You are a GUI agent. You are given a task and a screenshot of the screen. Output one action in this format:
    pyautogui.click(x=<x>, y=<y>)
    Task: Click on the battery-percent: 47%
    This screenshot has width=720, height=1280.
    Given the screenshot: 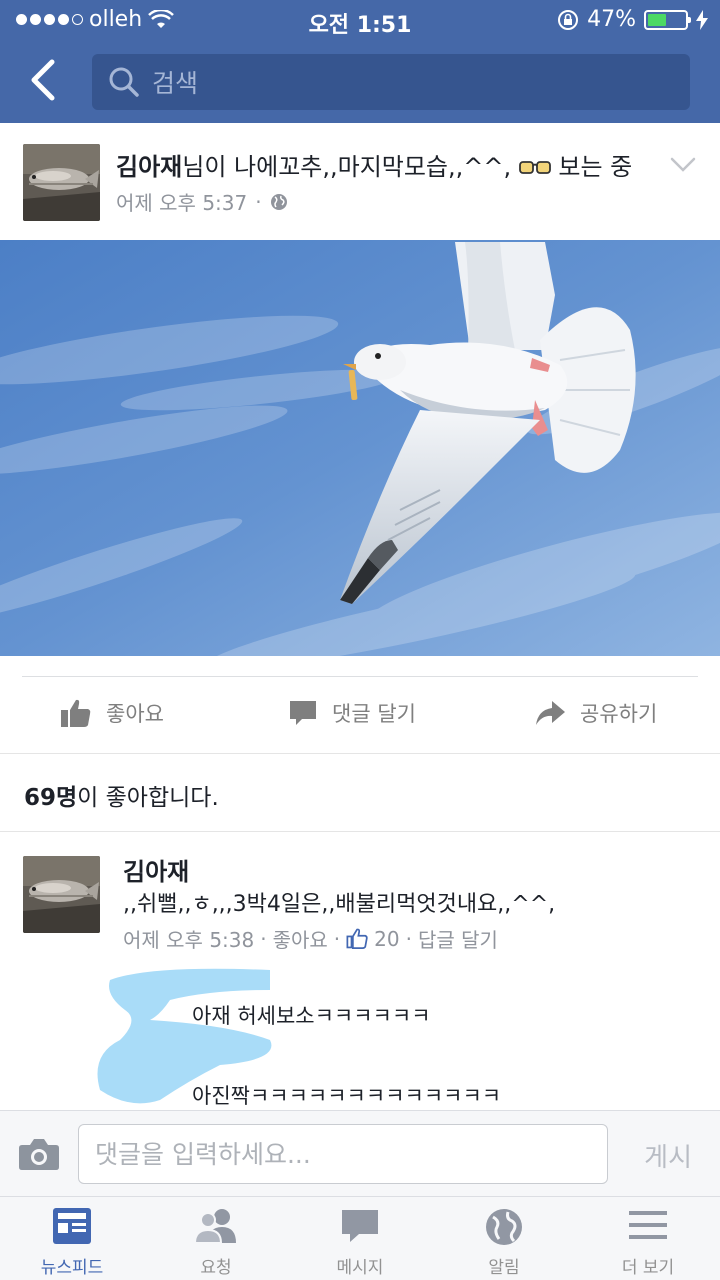 What is the action you would take?
    pyautogui.click(x=611, y=19)
    